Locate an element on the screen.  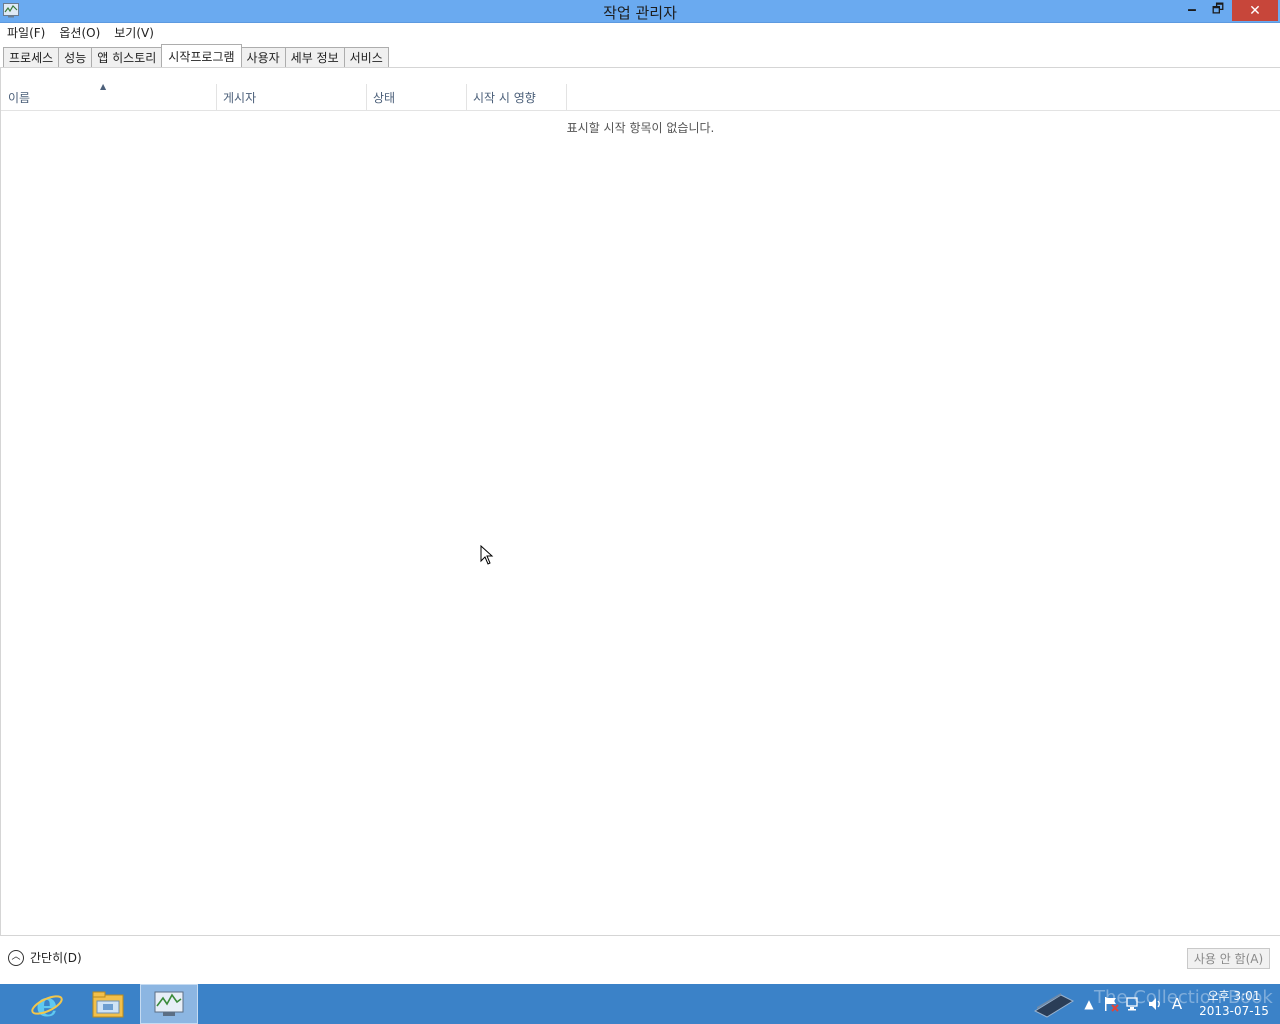
menu-file: 파일(F) is located at coordinates (26, 32).